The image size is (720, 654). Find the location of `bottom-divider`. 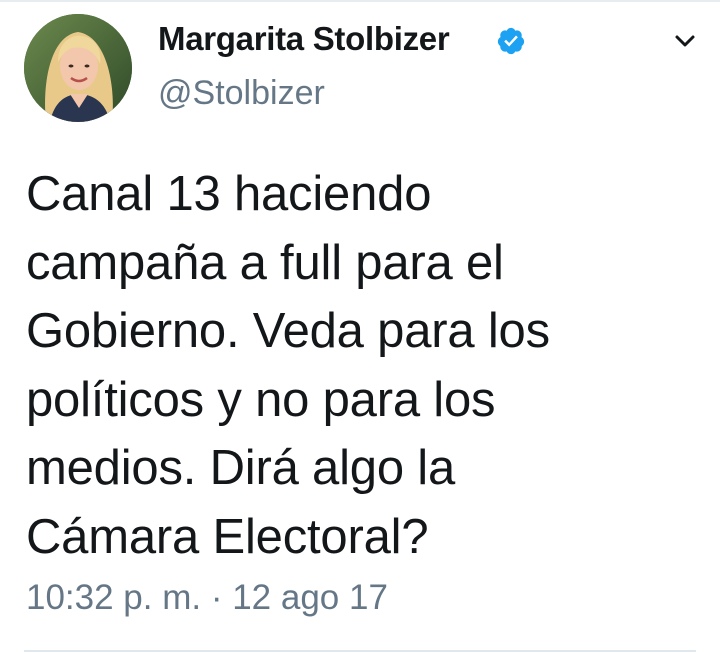

bottom-divider is located at coordinates (360, 651).